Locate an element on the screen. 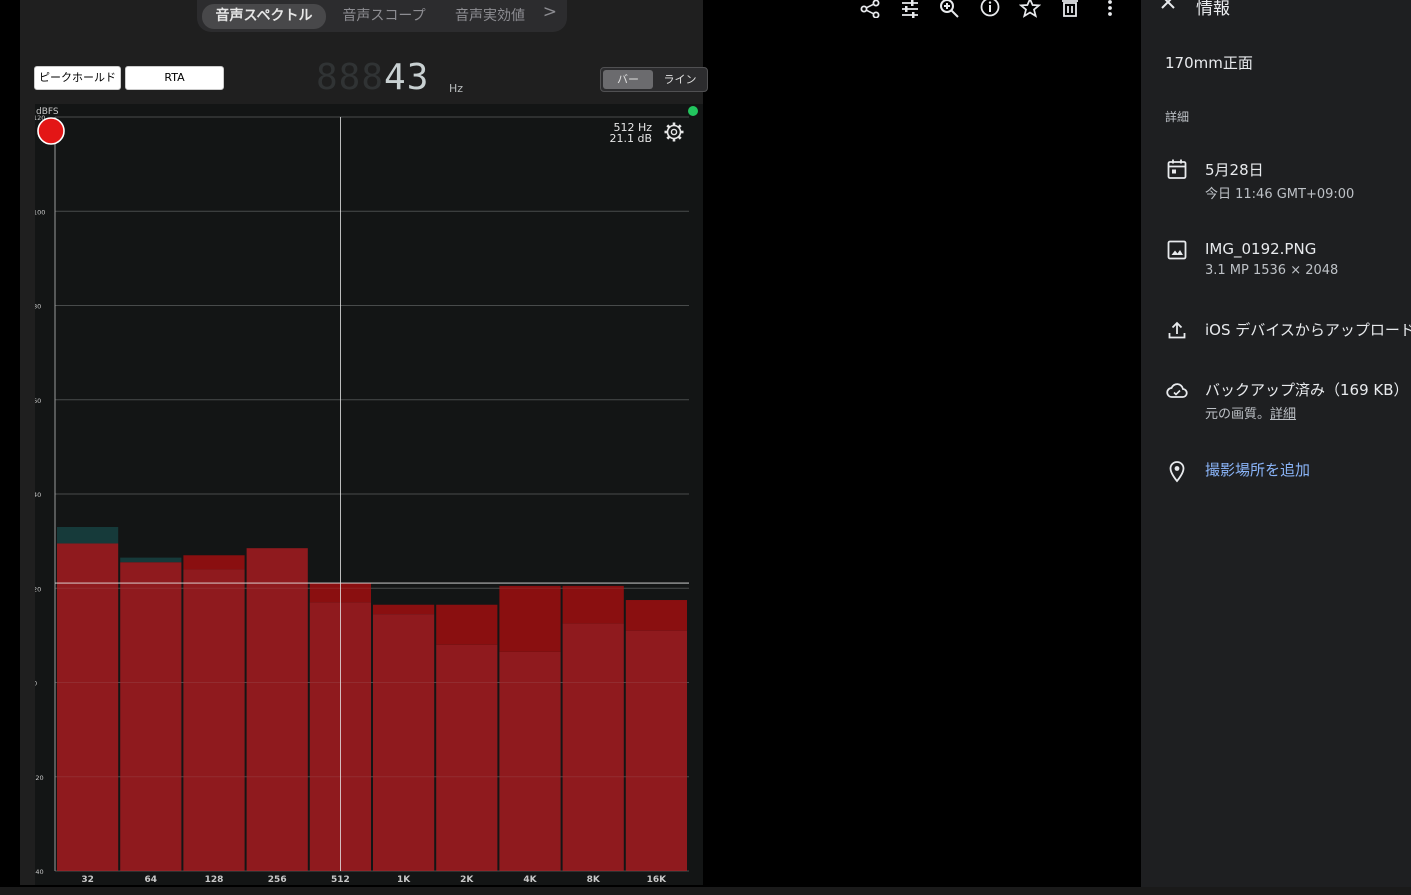 Image resolution: width=1411 pixels, height=895 pixels. analyzer-tab-bar: 音声スペクトル 音声スコープ 音声実効値 > is located at coordinates (382, 16).